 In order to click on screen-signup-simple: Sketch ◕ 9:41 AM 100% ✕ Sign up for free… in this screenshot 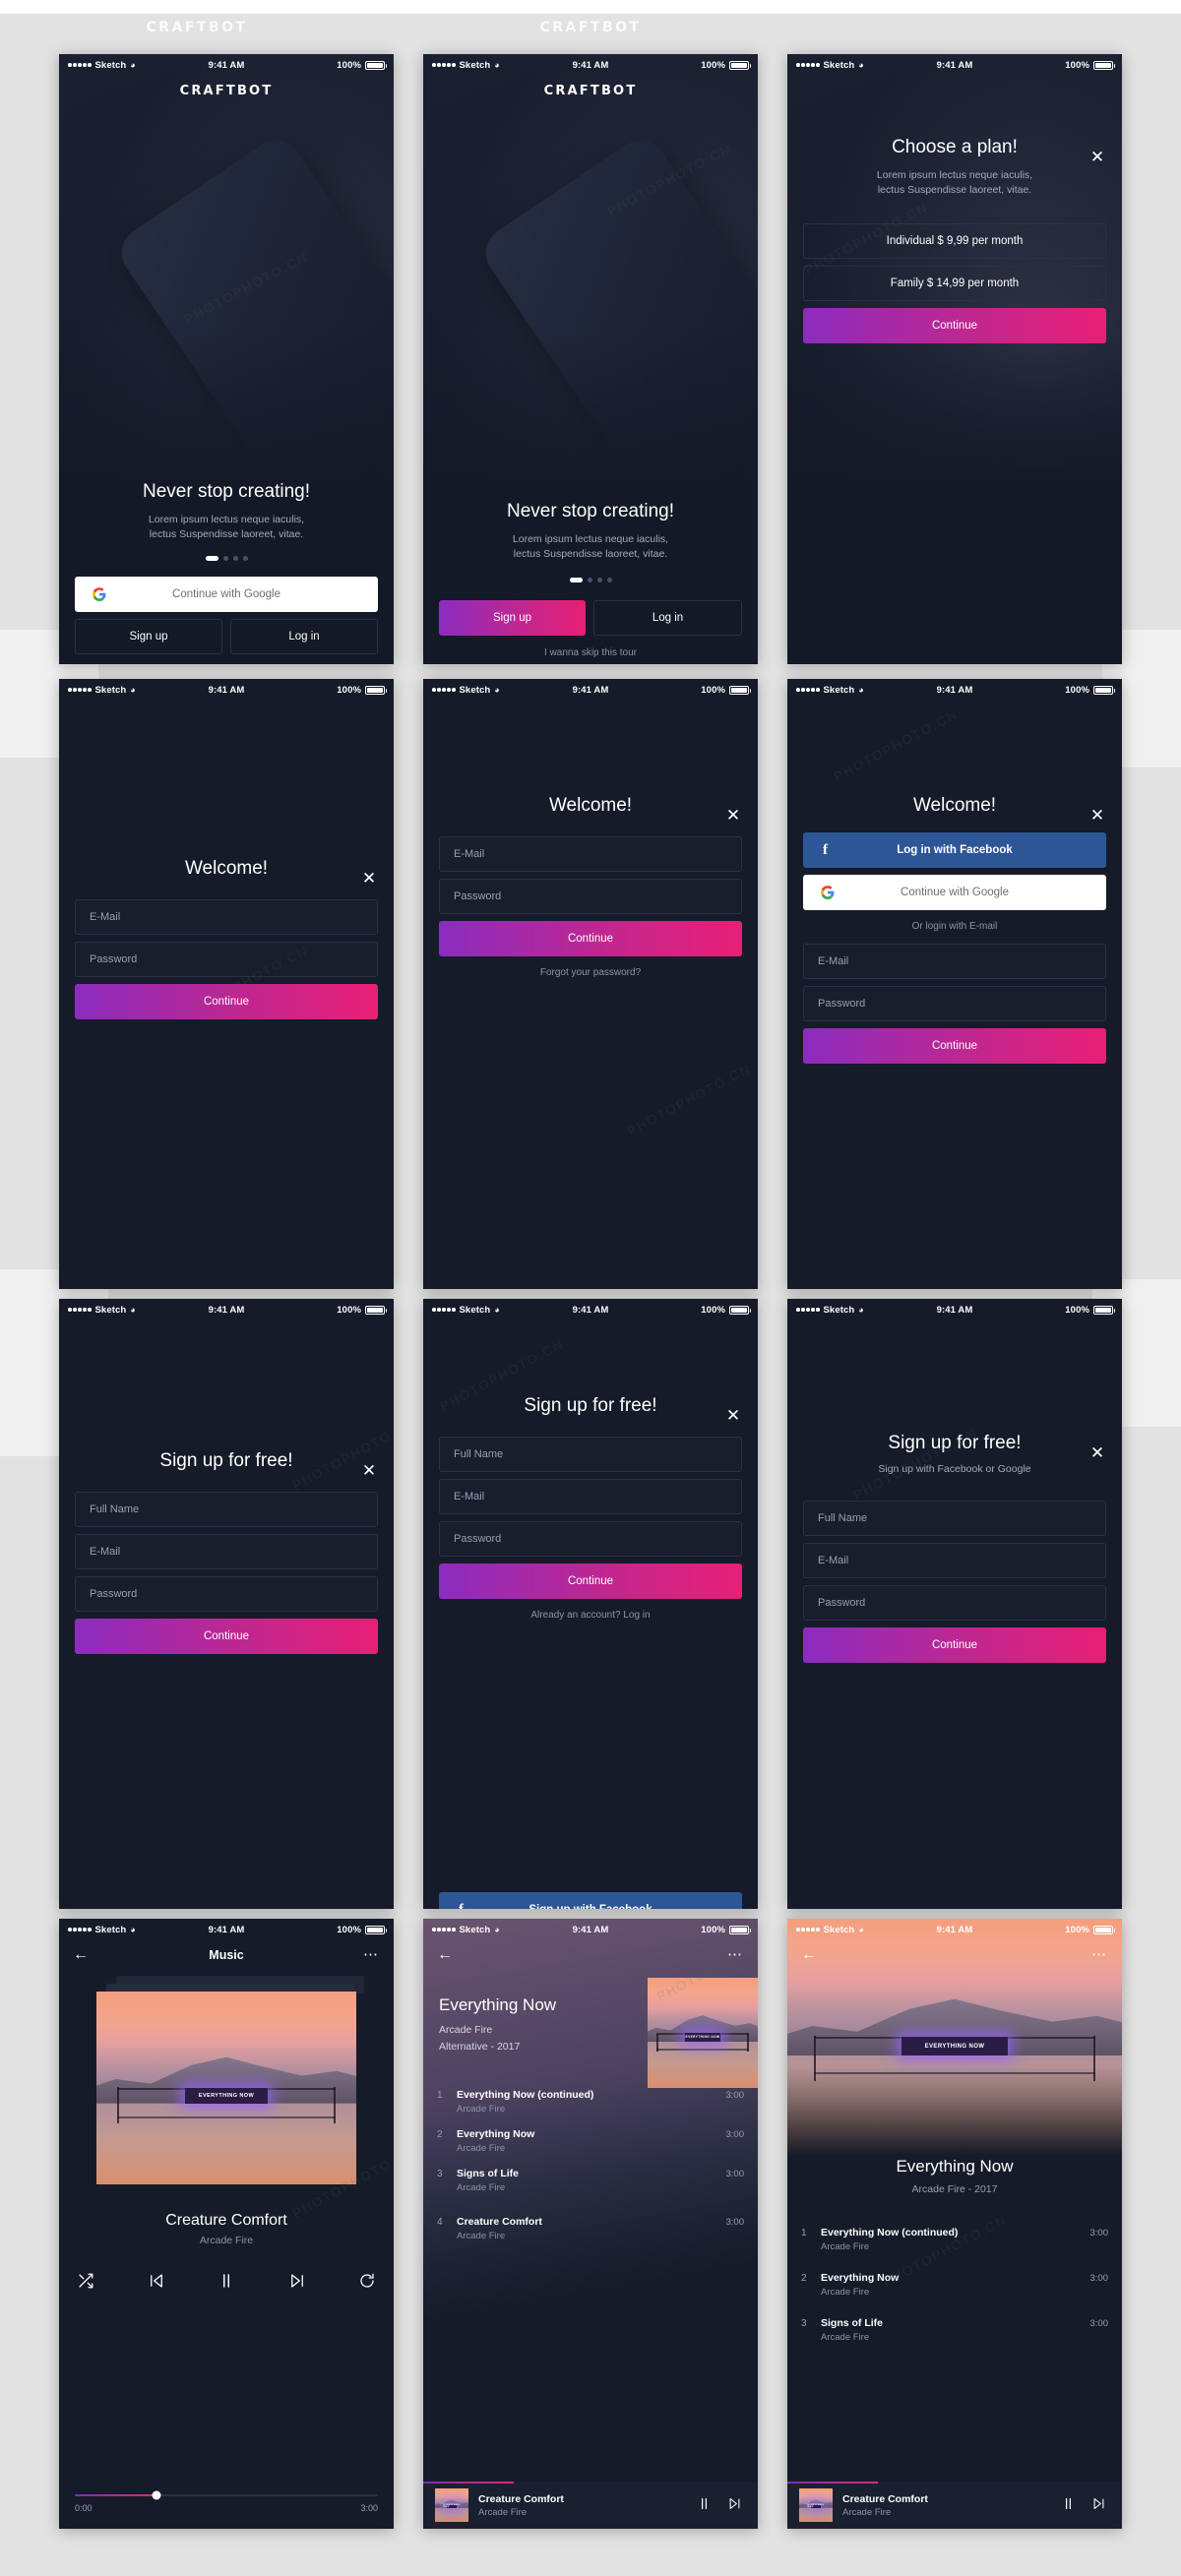, I will do `click(226, 1604)`.